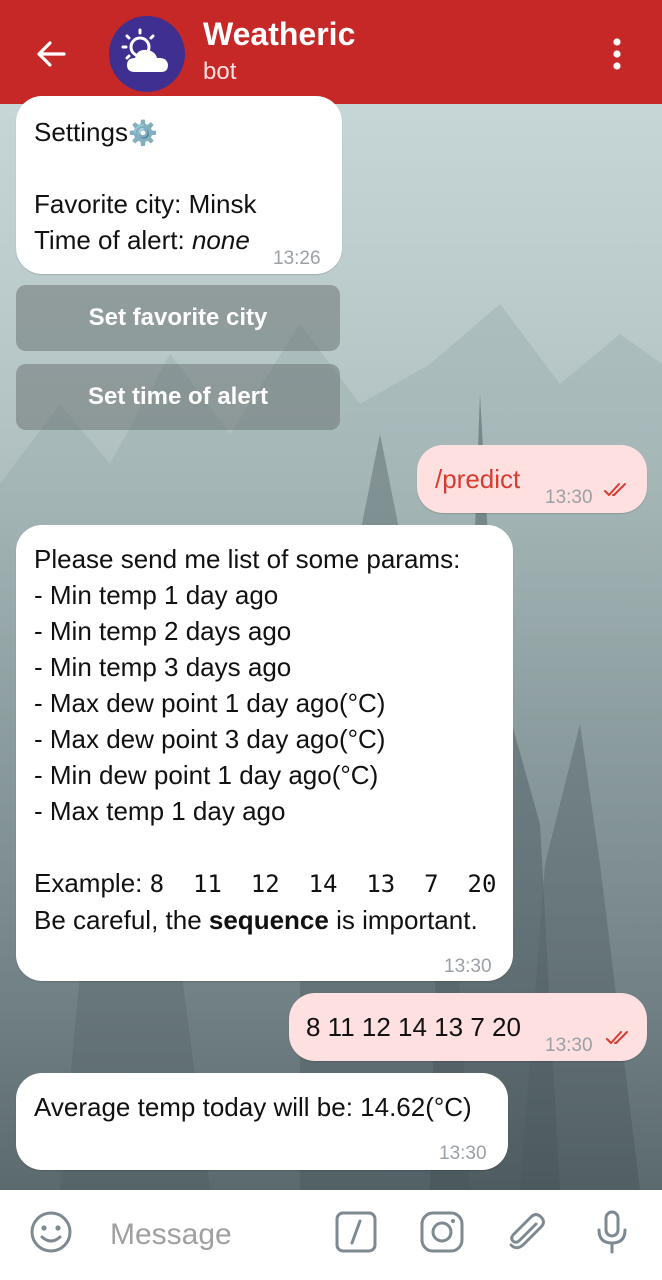 The image size is (662, 1280). I want to click on menu-button, so click(617, 54).